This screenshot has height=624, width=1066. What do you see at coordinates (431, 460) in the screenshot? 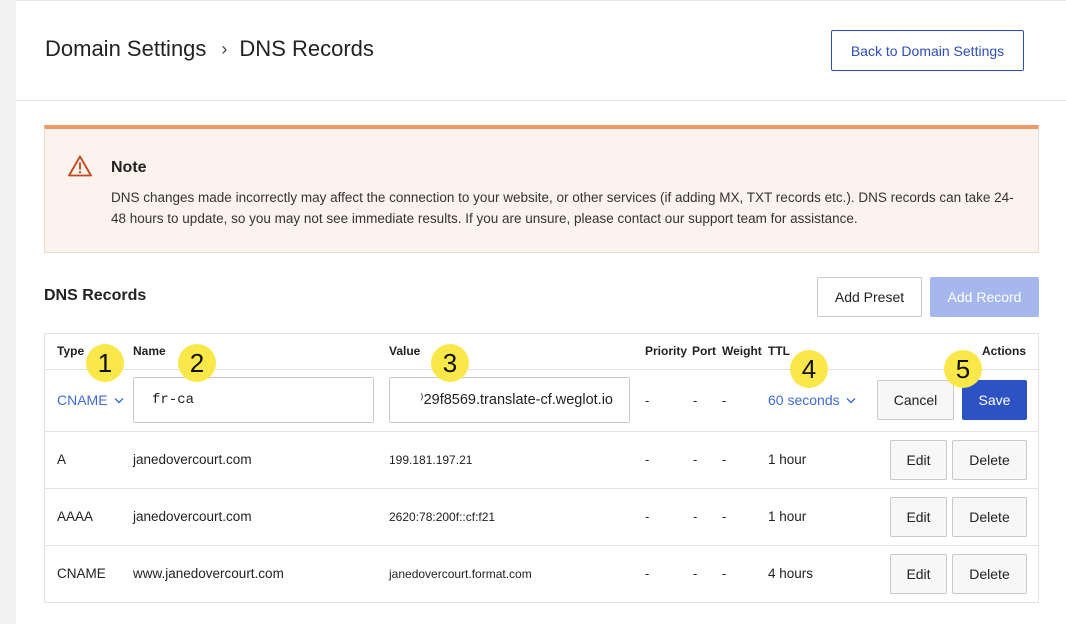
I see `record-value: 199.181.197.21` at bounding box center [431, 460].